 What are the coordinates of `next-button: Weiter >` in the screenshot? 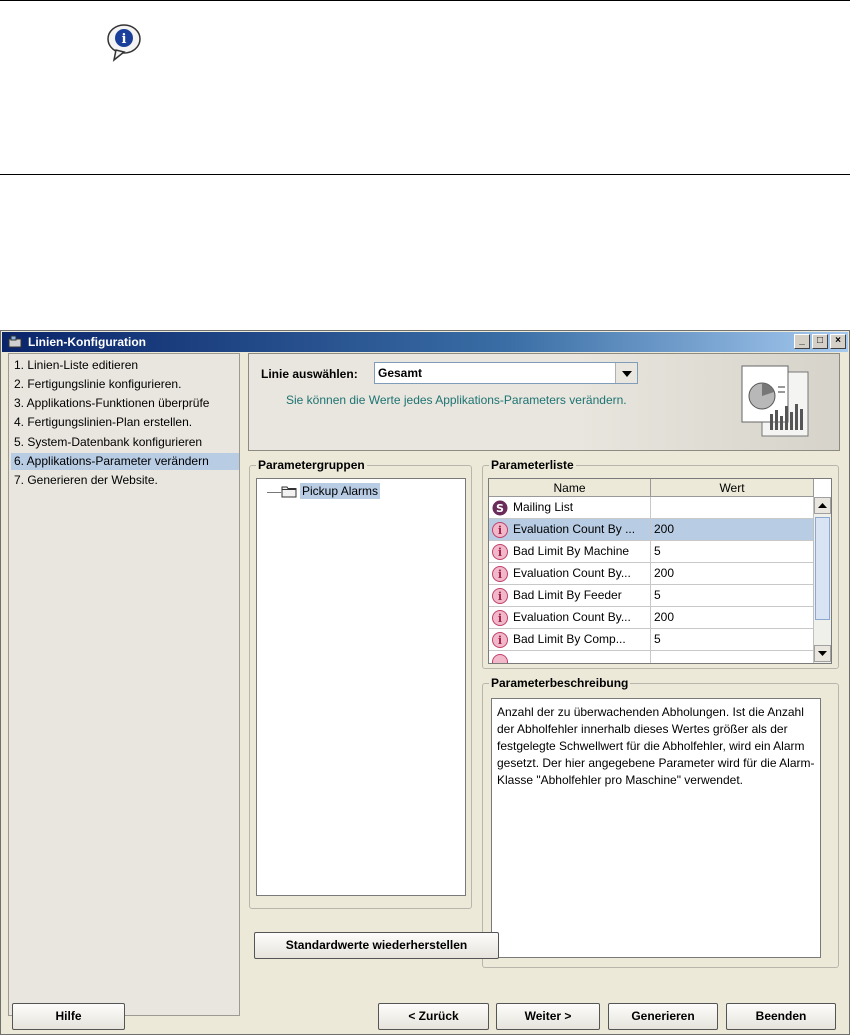 It's located at (548, 1016).